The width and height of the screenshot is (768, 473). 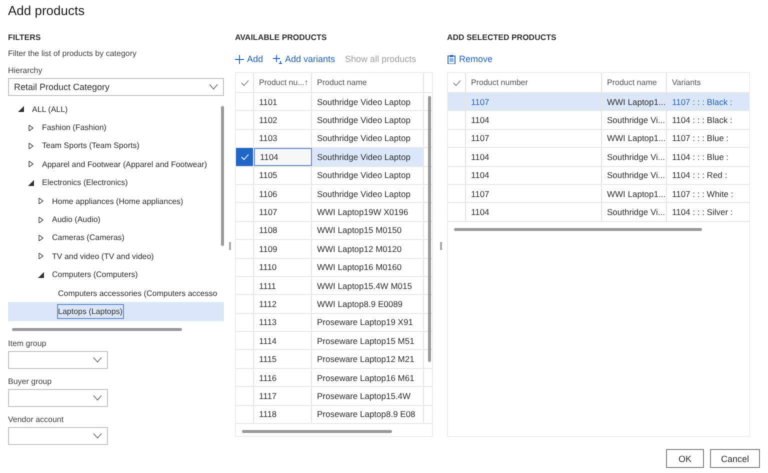 I want to click on selected-row-highlight: 1107 WWI Laptop1... 1107 : : : Black :, so click(x=598, y=102).